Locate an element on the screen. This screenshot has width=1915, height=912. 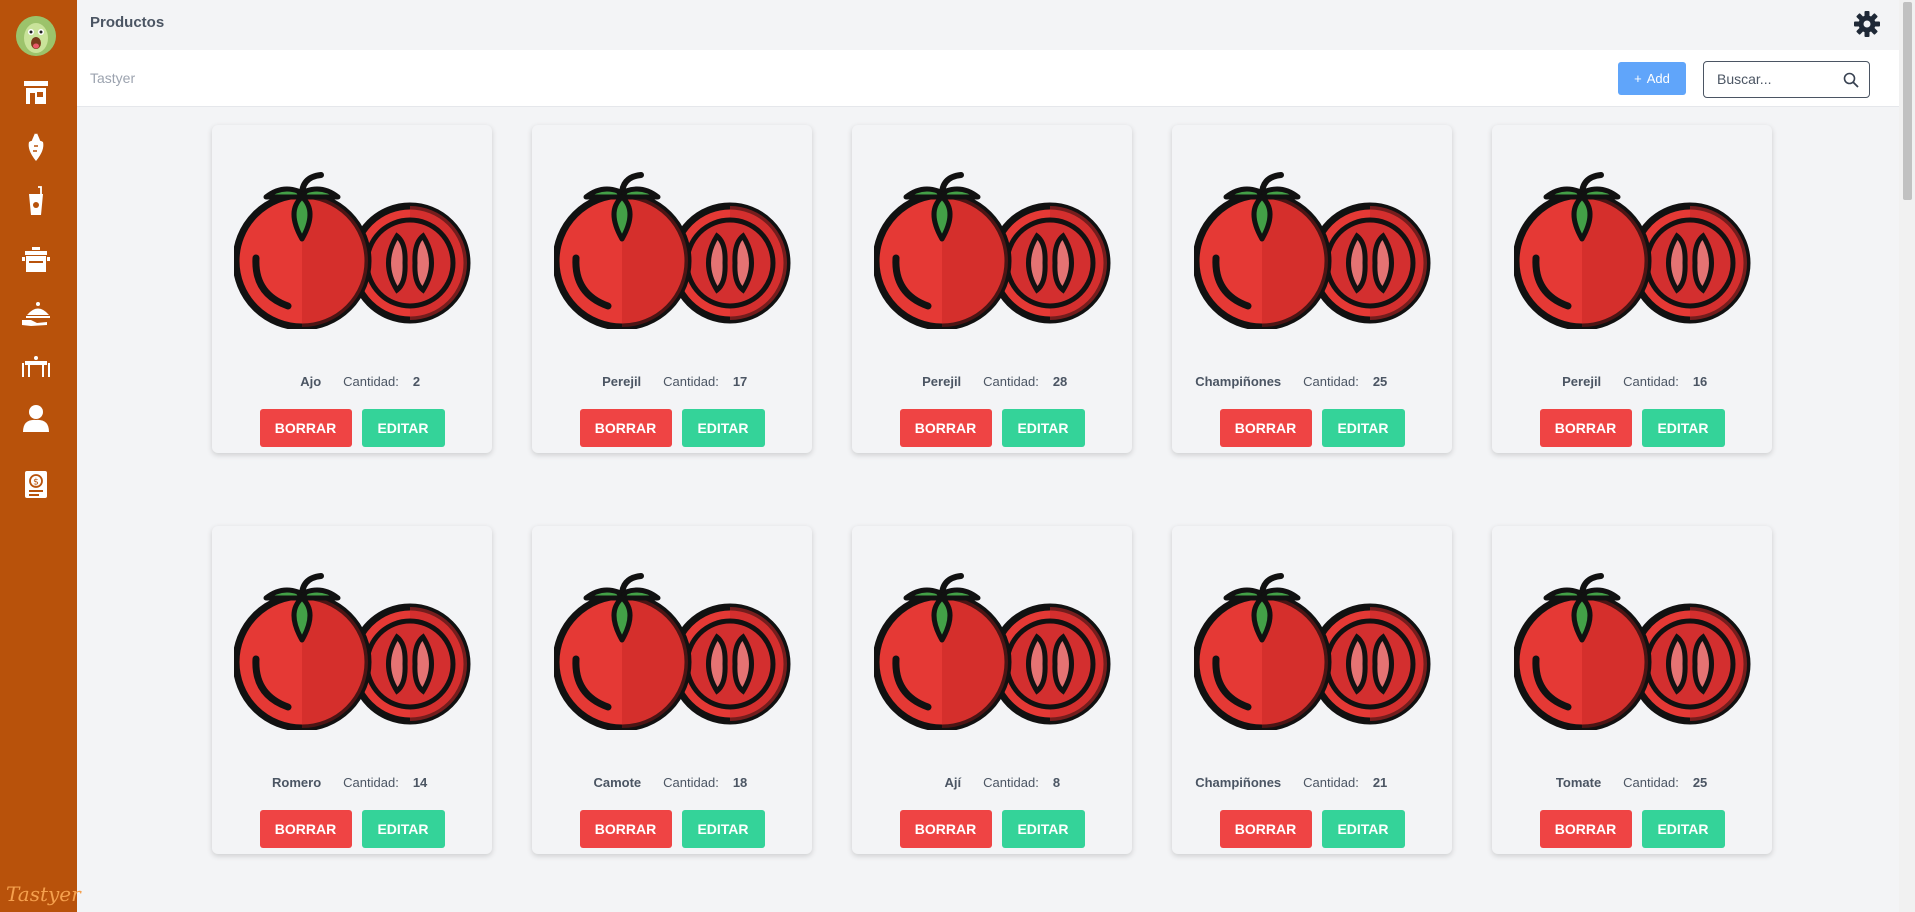
product-info: Romero Cantidad: 14 is located at coordinates (352, 782).